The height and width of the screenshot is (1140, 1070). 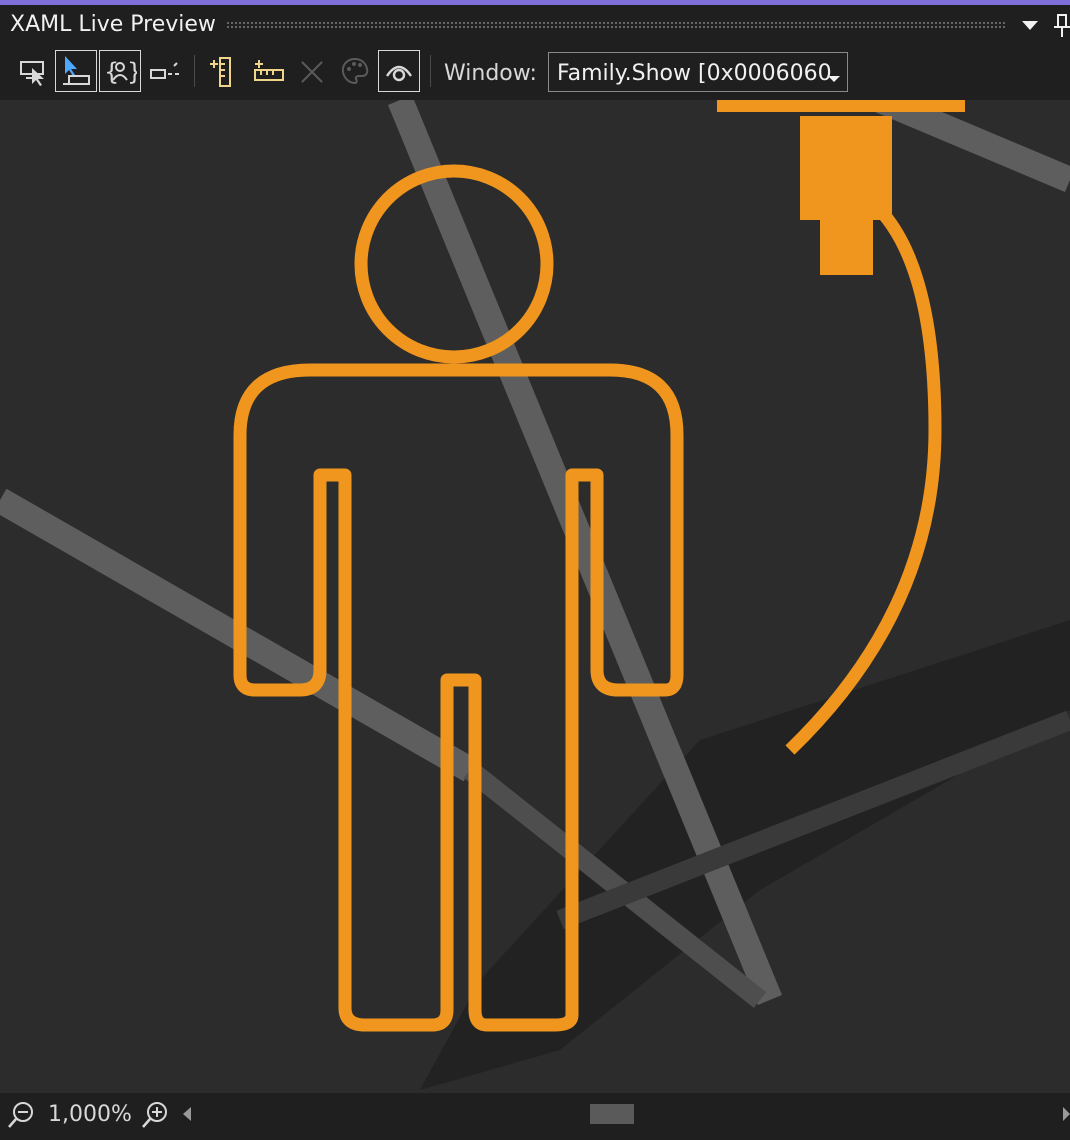 What do you see at coordinates (834, 78) in the screenshot?
I see `chevron-down-icon` at bounding box center [834, 78].